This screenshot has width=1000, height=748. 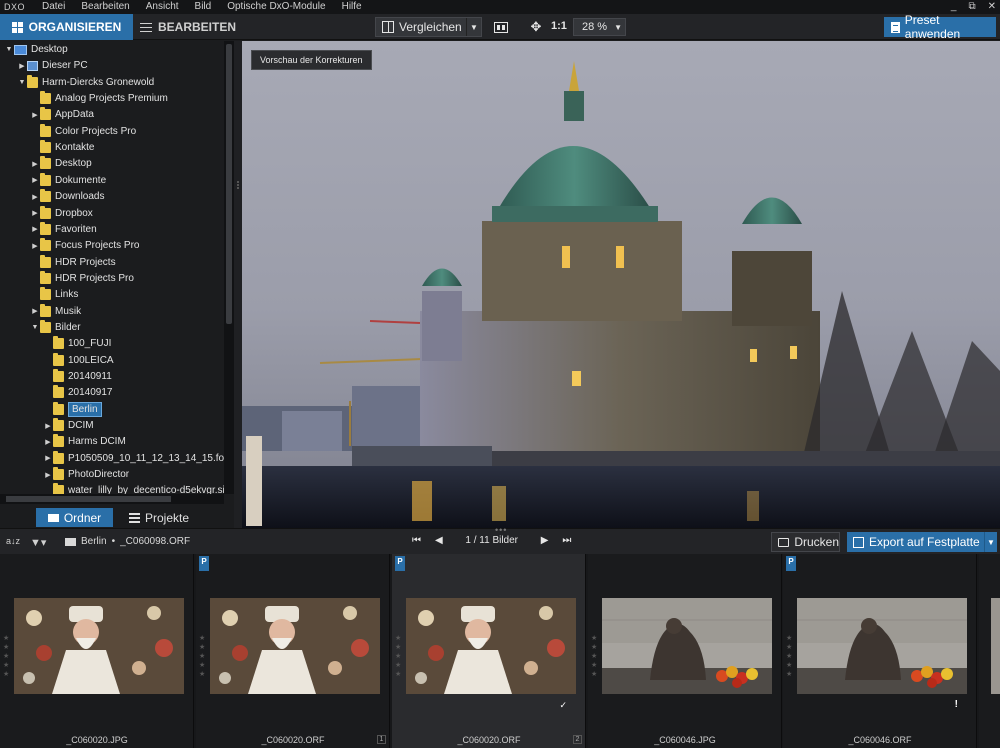 What do you see at coordinates (238, 284) in the screenshot?
I see `panel-splitter` at bounding box center [238, 284].